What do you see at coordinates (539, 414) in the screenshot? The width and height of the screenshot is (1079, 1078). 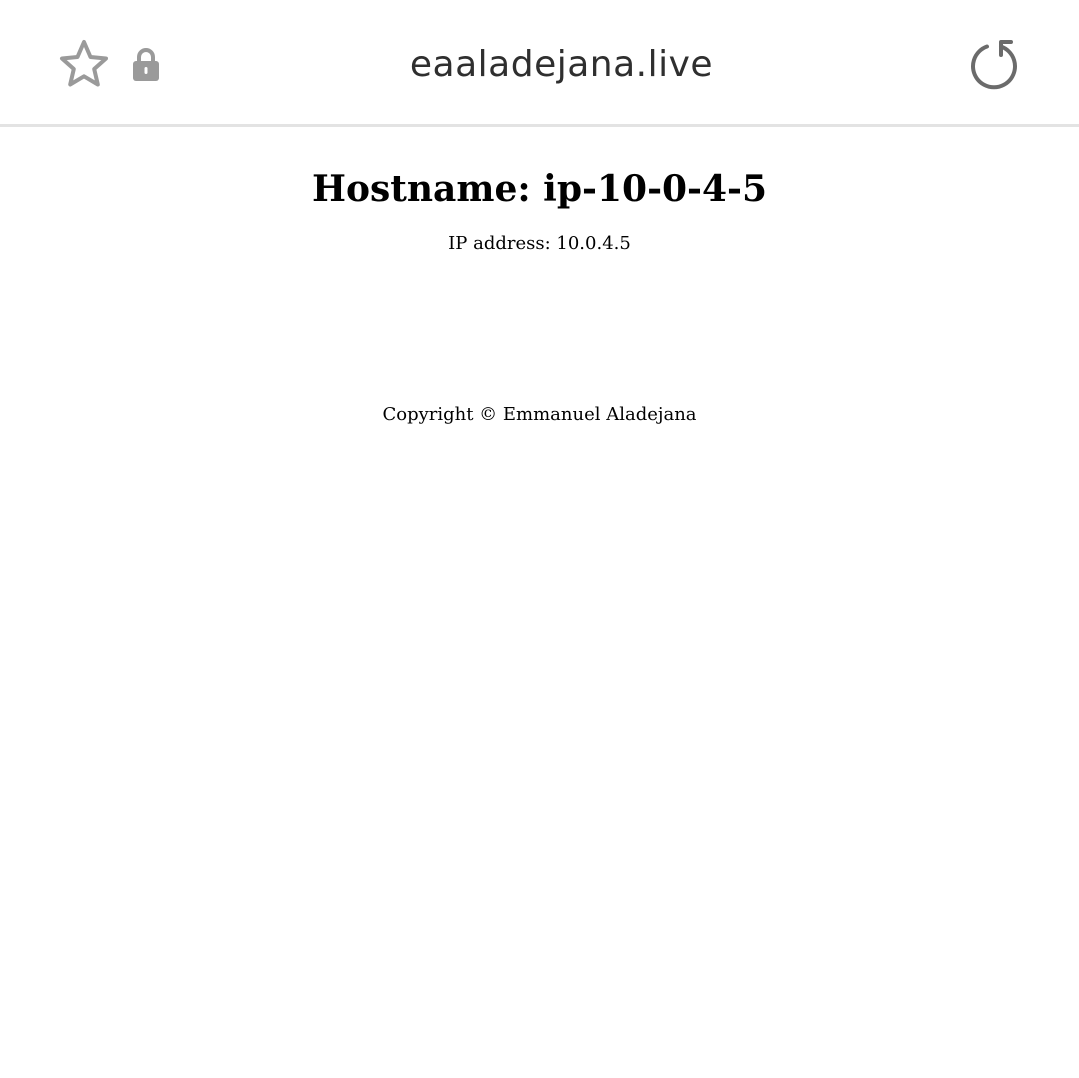 I see `copyright-text: Copyright © Emmanuel Aladejana` at bounding box center [539, 414].